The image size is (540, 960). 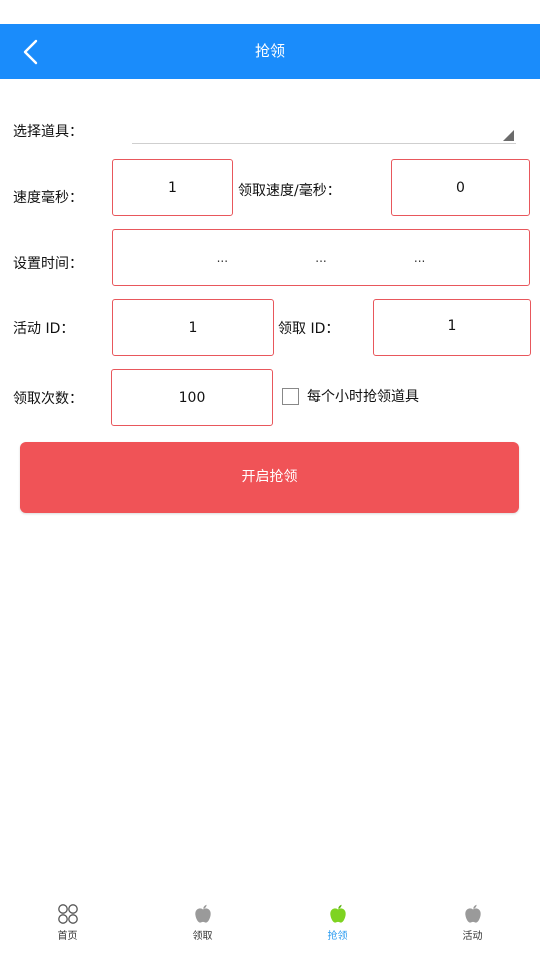 What do you see at coordinates (48, 264) in the screenshot?
I see `set-time-label: 设置时间：` at bounding box center [48, 264].